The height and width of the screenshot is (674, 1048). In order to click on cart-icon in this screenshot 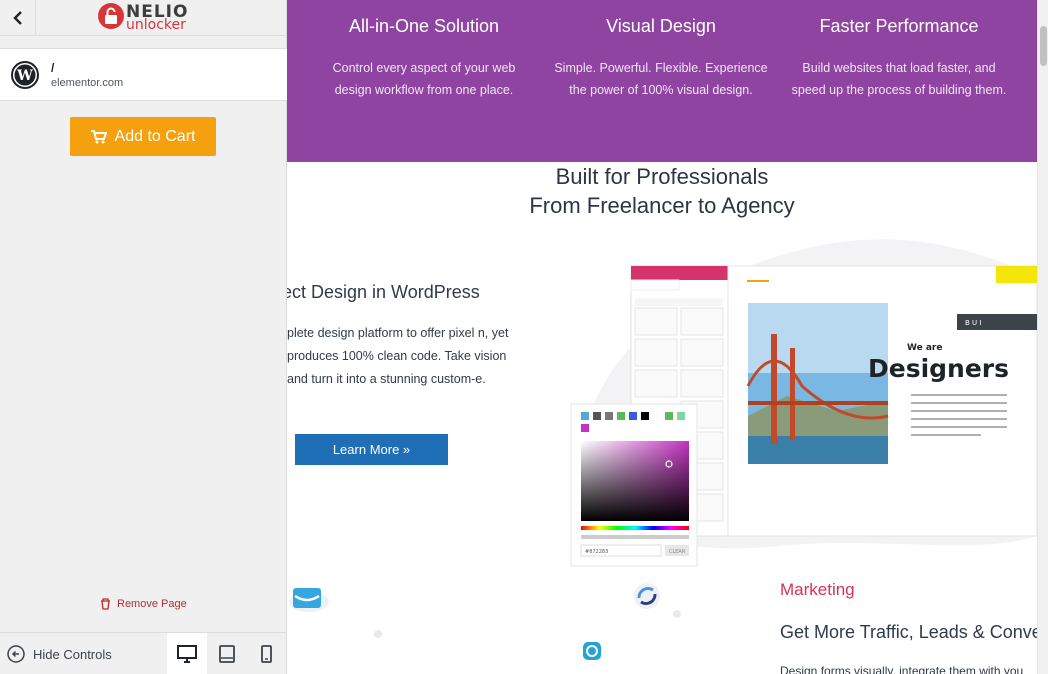, I will do `click(98, 136)`.